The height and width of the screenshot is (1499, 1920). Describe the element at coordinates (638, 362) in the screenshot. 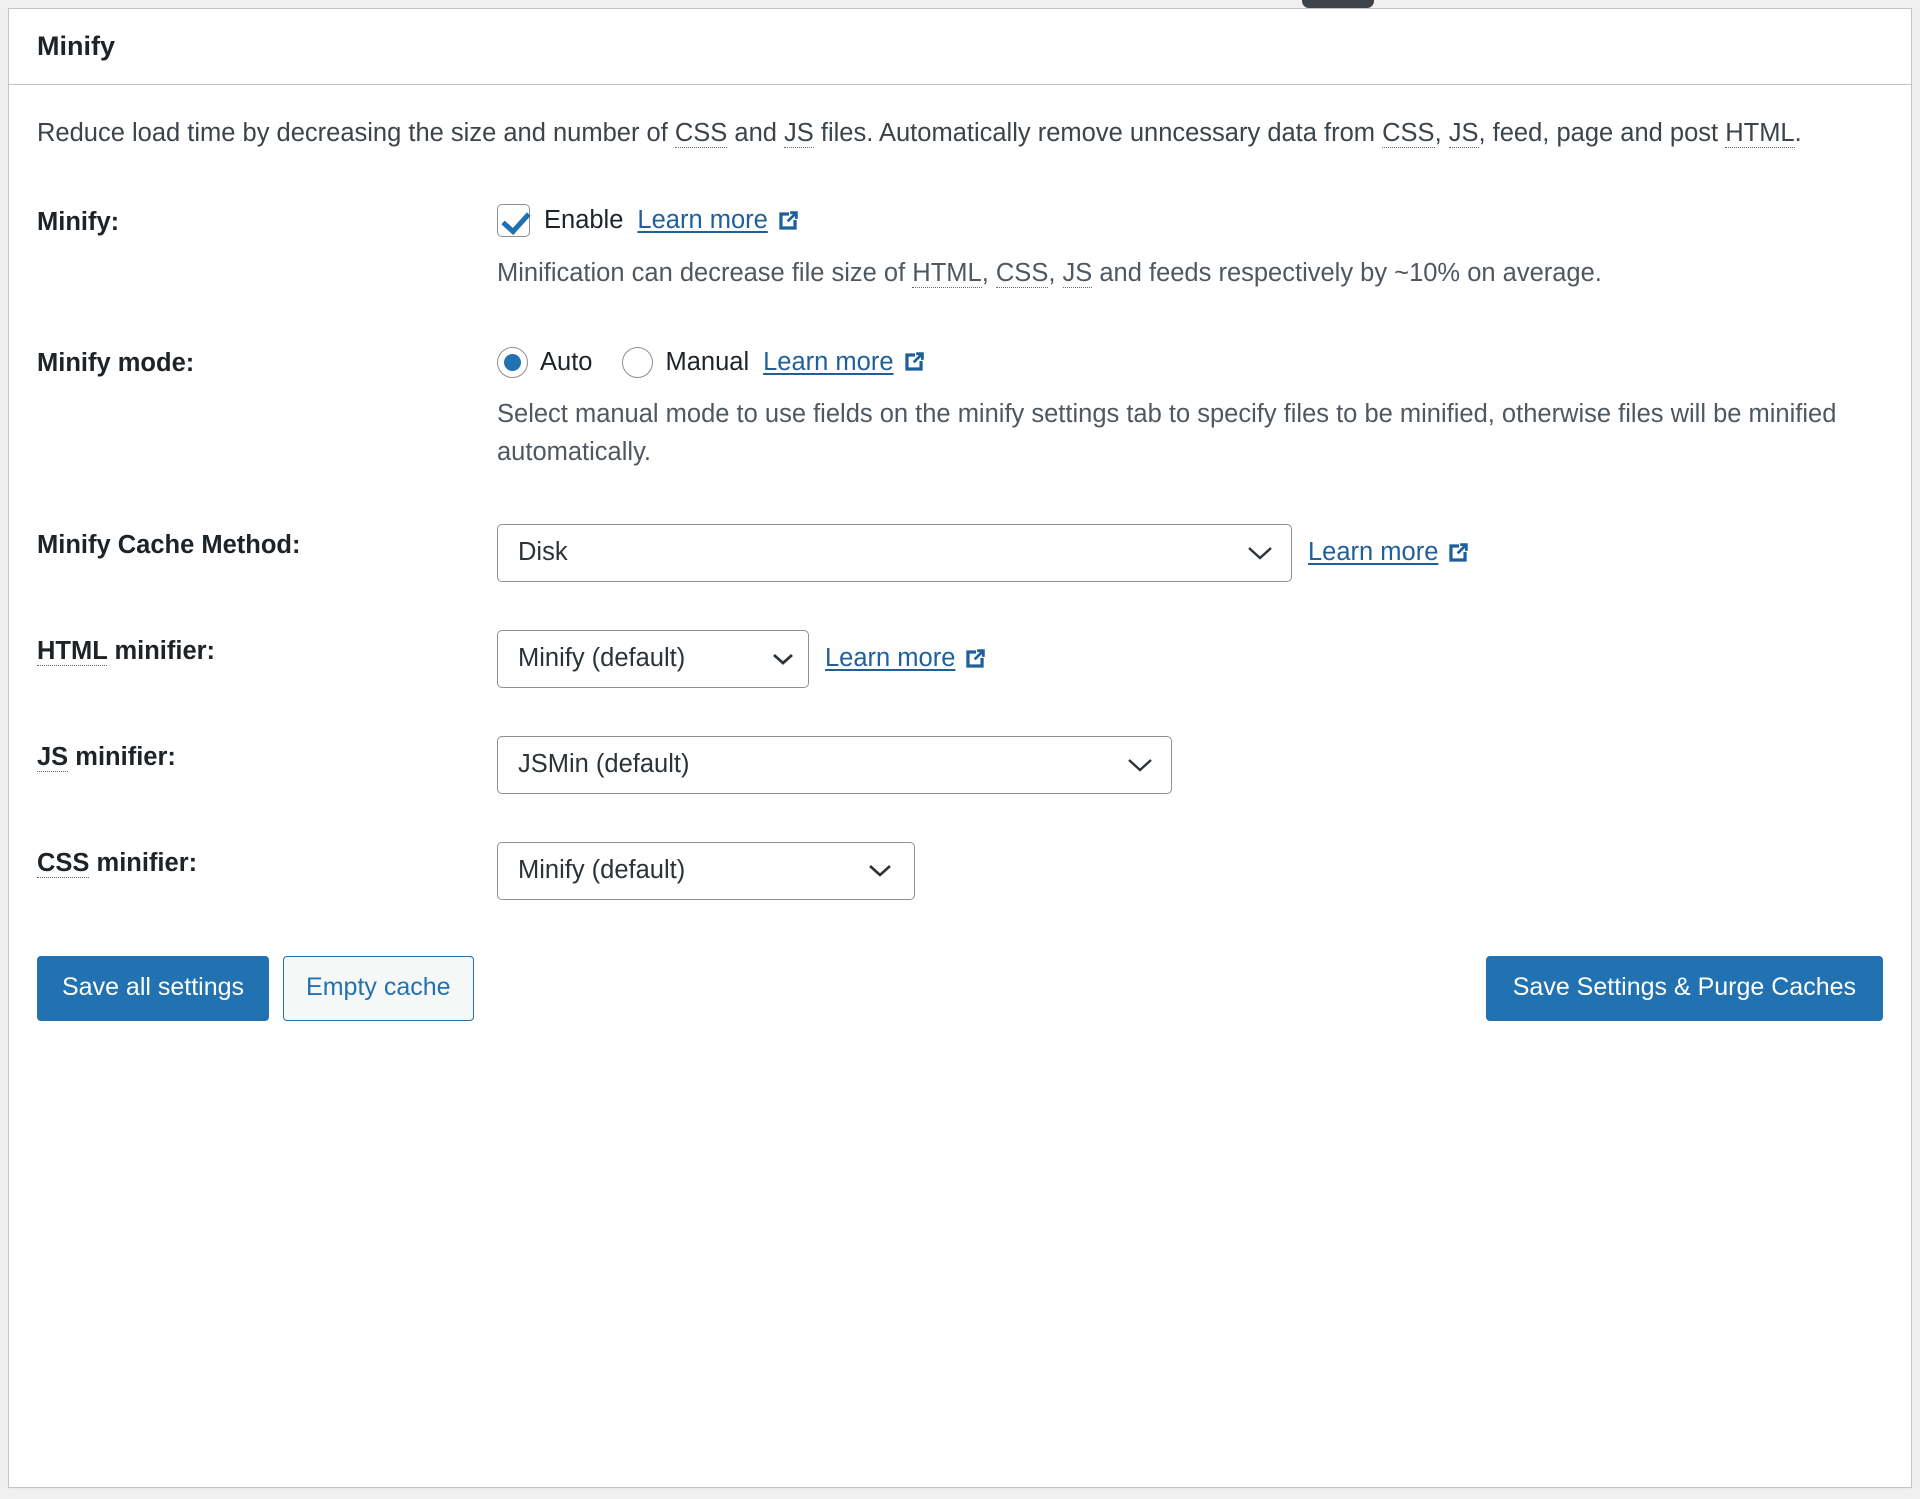

I see `minify-mode-manual-radio` at that location.